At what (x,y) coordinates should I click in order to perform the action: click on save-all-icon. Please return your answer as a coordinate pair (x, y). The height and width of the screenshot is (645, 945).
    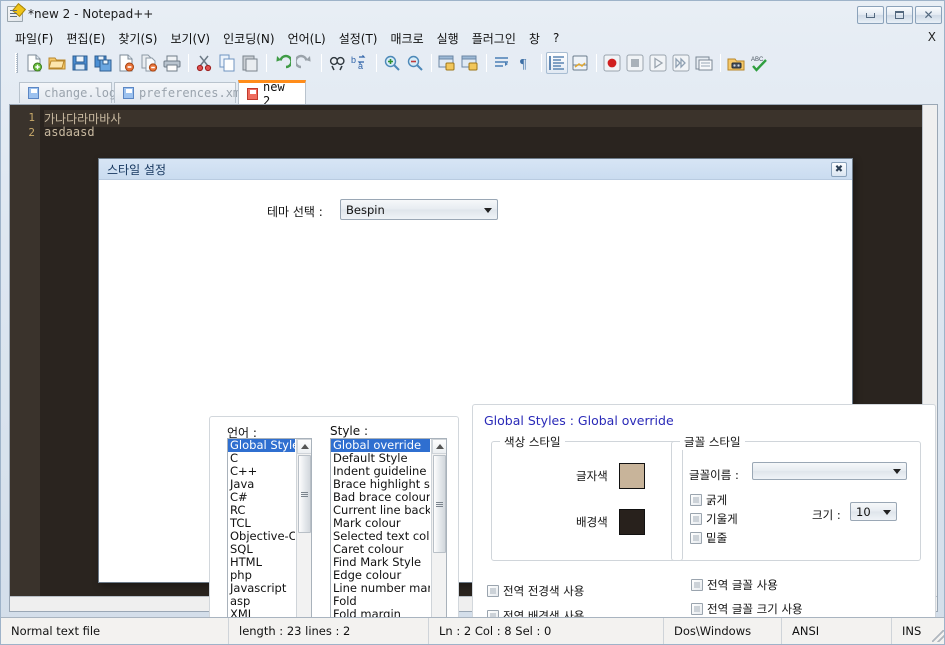
    Looking at the image, I should click on (103, 63).